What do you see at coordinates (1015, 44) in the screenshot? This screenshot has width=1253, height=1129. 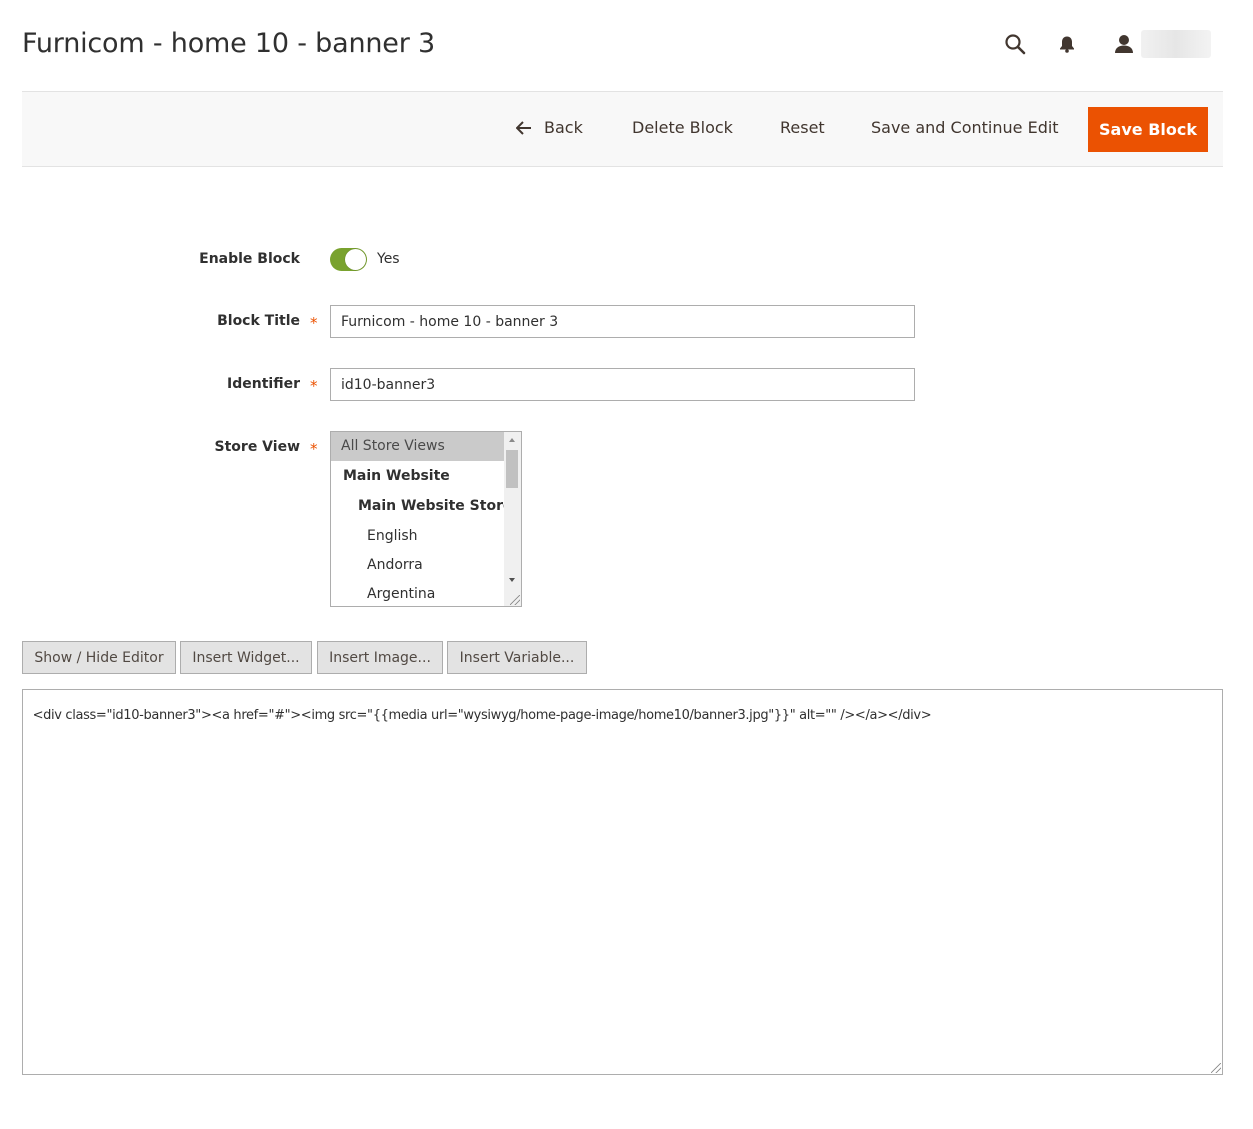 I see `search-icon` at bounding box center [1015, 44].